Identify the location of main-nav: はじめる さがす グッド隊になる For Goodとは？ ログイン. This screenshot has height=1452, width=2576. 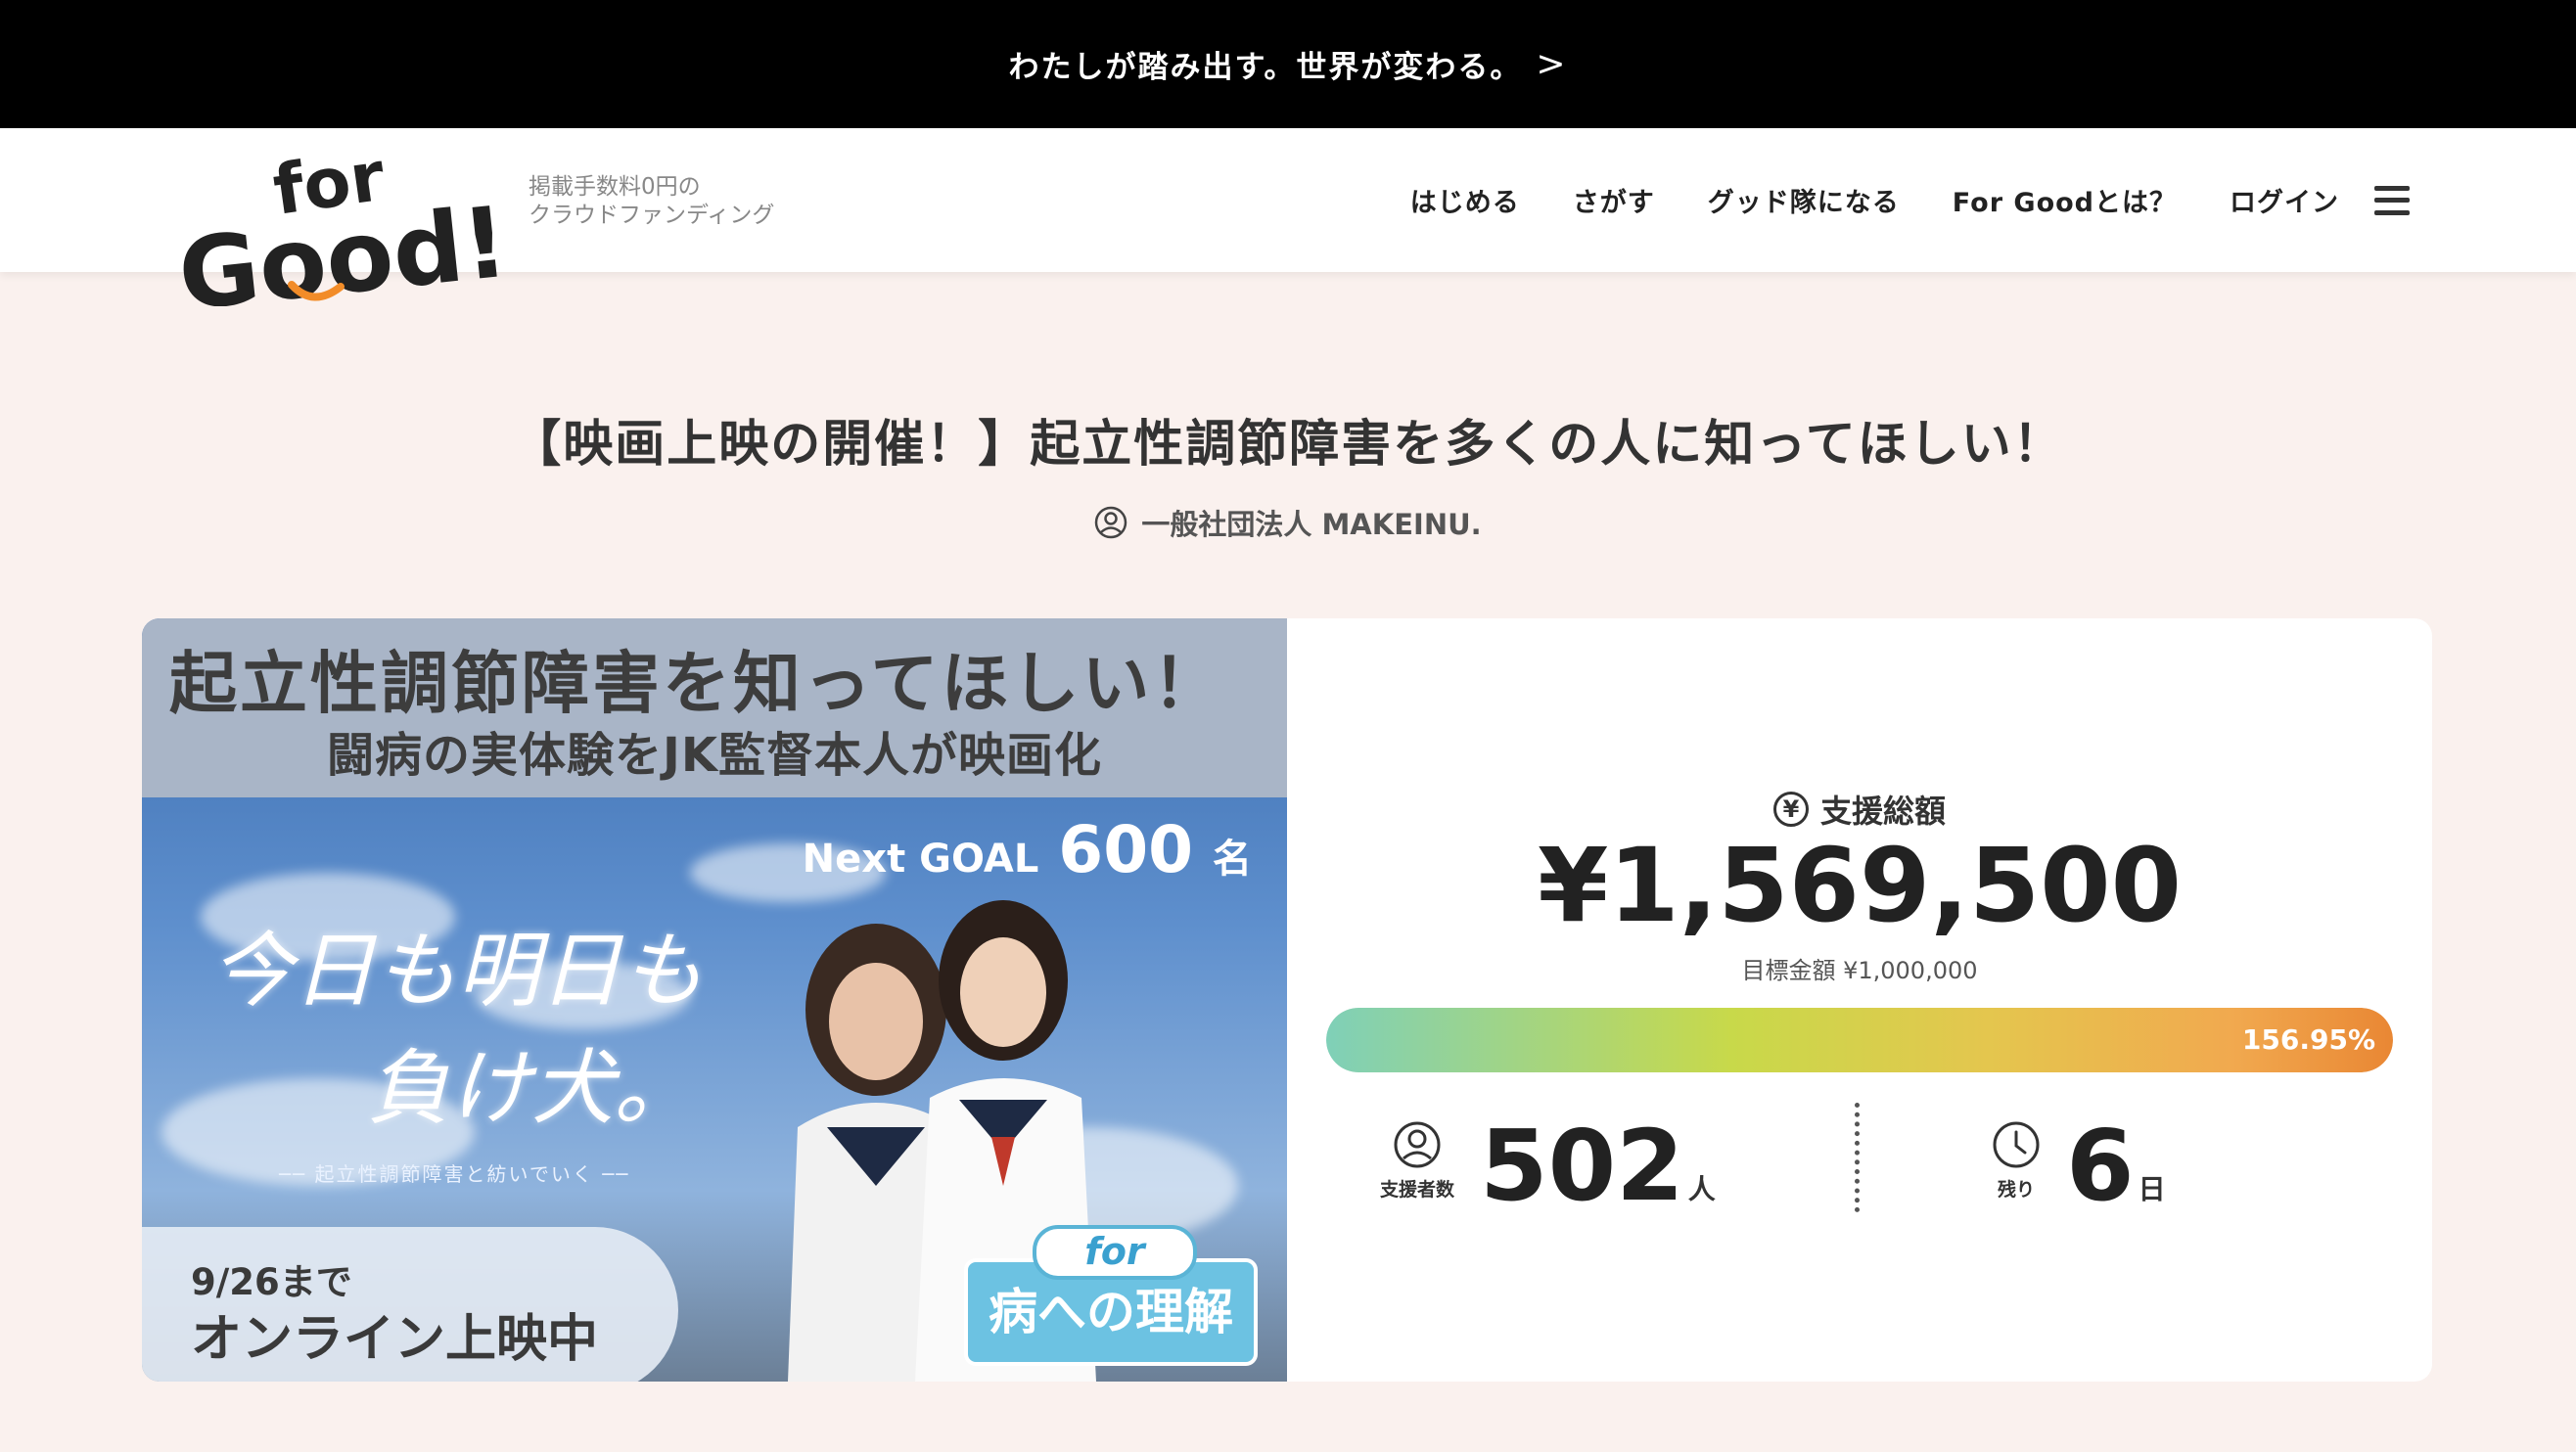
(1884, 200).